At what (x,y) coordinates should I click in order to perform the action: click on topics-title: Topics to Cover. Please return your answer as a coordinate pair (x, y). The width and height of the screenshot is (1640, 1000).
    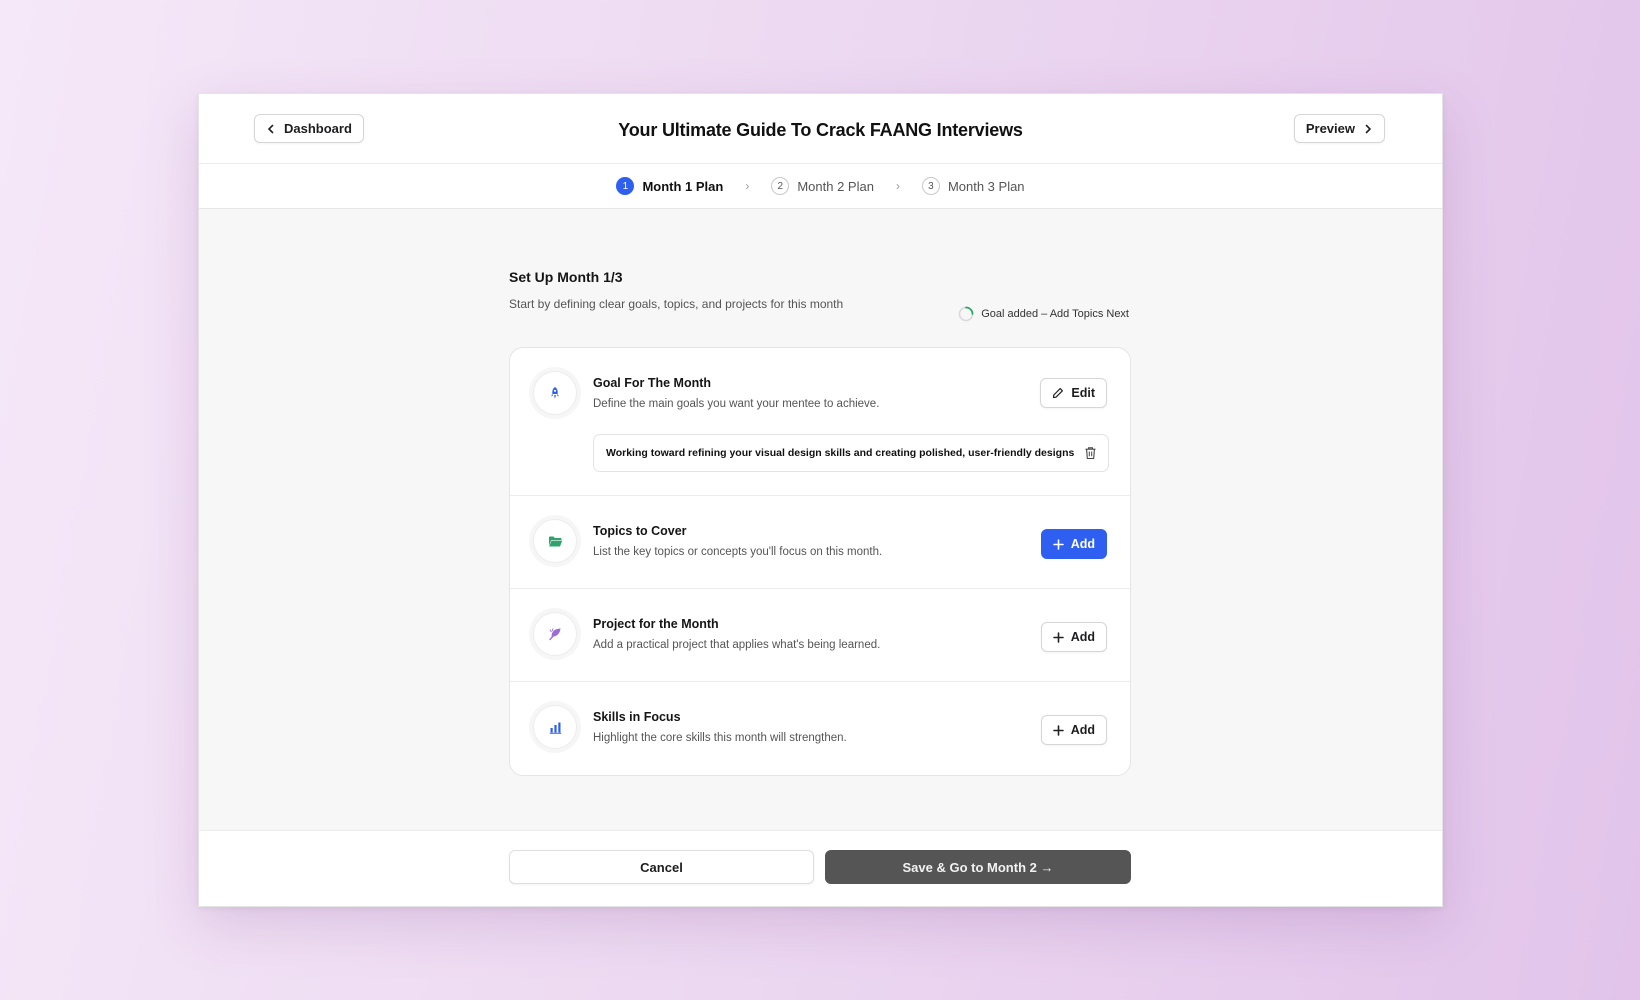
    Looking at the image, I should click on (640, 531).